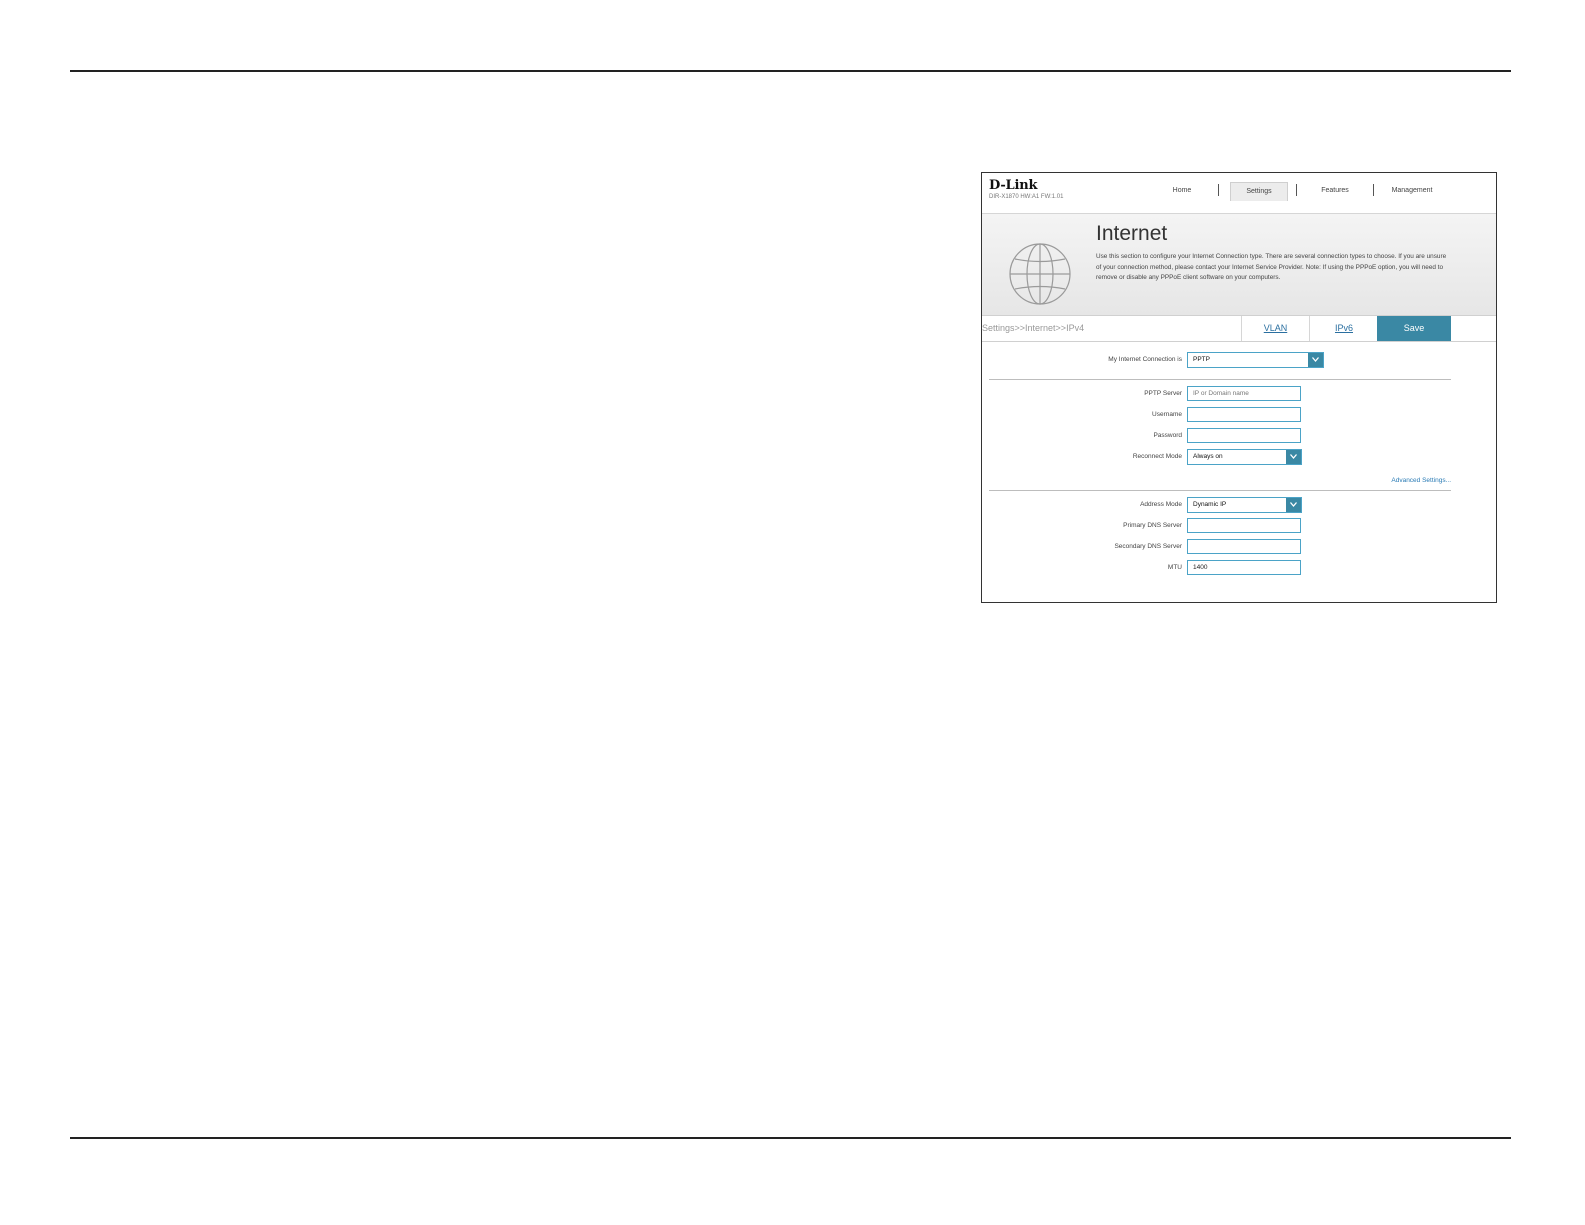 The width and height of the screenshot is (1585, 1225). I want to click on tab-vlan: VLAN, so click(1275, 328).